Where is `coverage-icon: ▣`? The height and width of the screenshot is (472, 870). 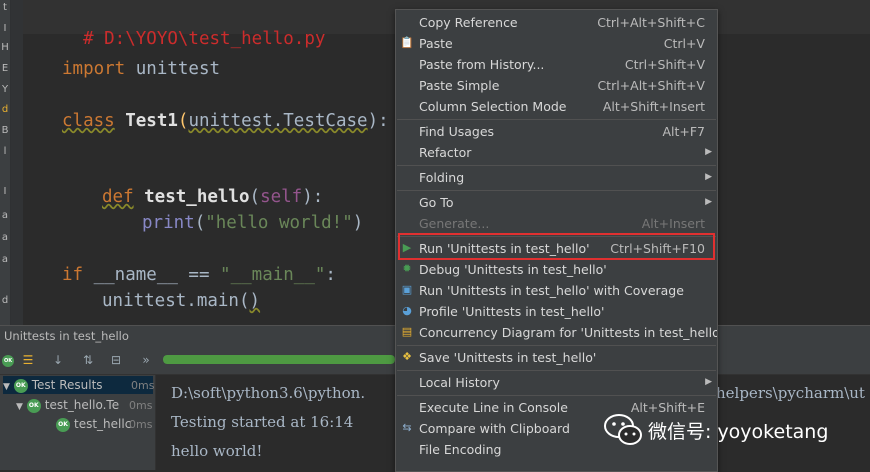
coverage-icon: ▣ is located at coordinates (407, 289).